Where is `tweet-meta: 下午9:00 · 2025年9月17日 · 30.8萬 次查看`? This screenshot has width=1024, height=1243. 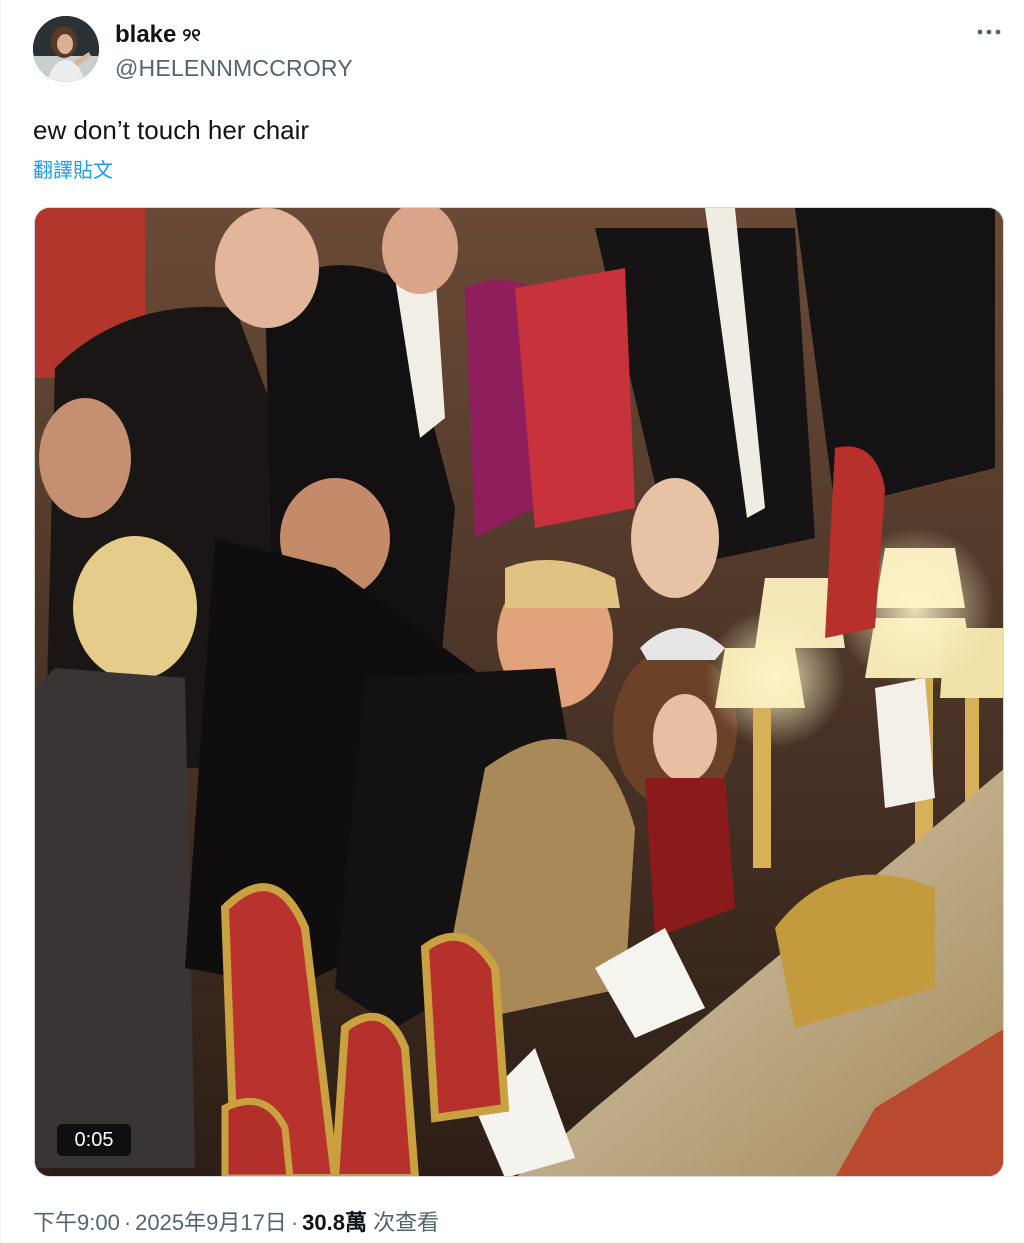 tweet-meta: 下午9:00 · 2025年9月17日 · 30.8萬 次查看 is located at coordinates (236, 1223).